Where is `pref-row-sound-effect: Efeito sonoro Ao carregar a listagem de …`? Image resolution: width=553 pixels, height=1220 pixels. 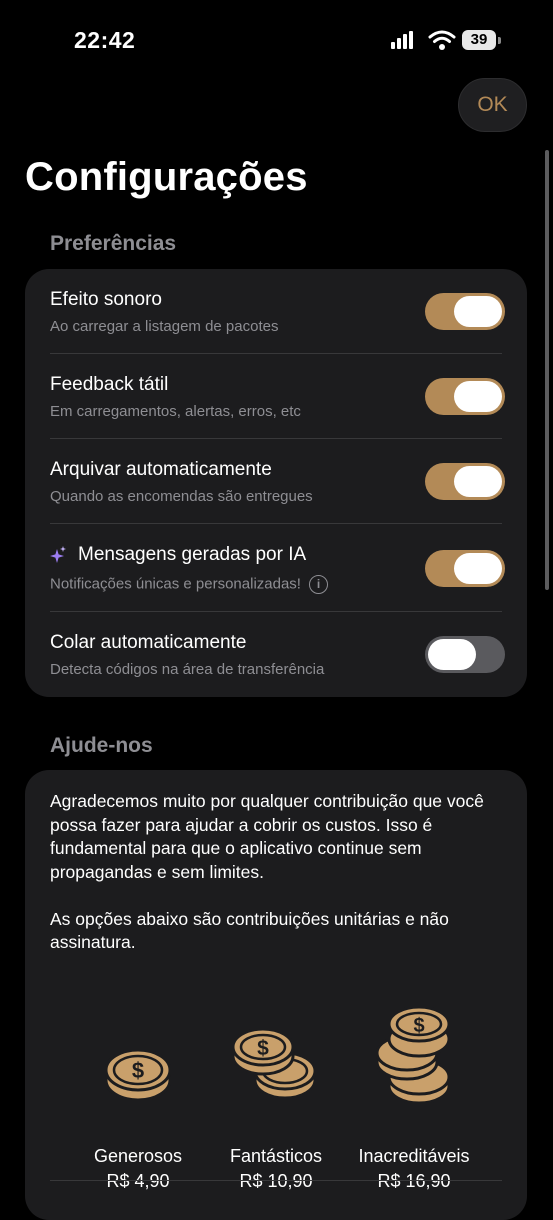
pref-row-sound-effect: Efeito sonoro Ao carregar a listagem de … is located at coordinates (276, 311).